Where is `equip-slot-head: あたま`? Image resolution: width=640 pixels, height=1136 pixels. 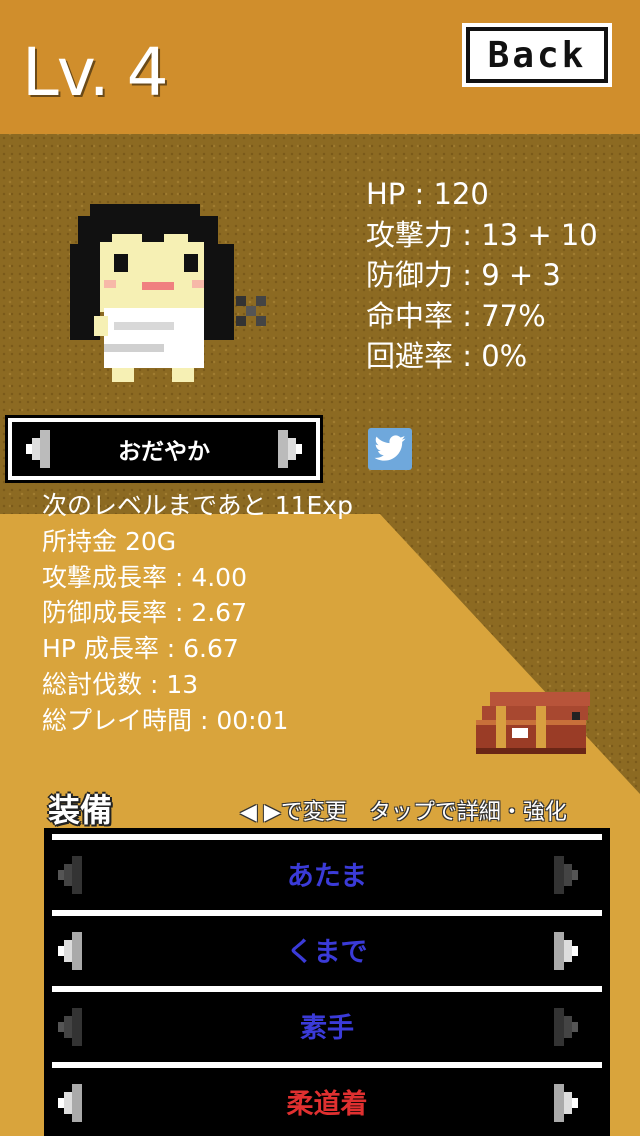 equip-slot-head: あたま is located at coordinates (327, 869).